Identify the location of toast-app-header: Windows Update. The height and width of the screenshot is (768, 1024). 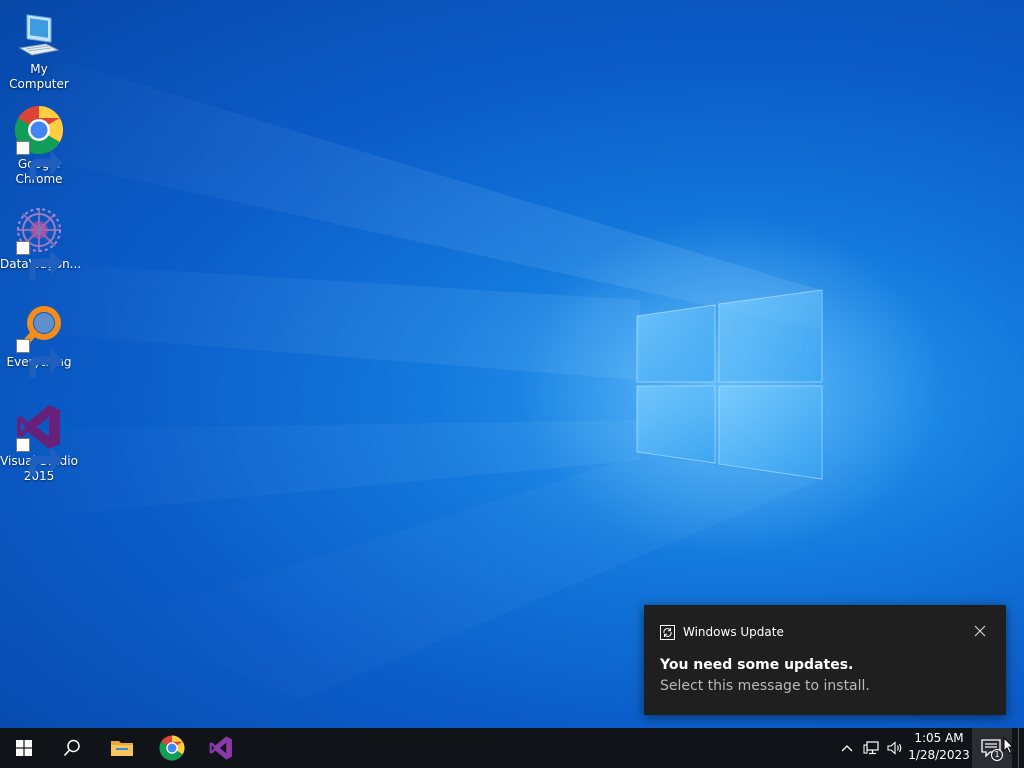
(722, 632).